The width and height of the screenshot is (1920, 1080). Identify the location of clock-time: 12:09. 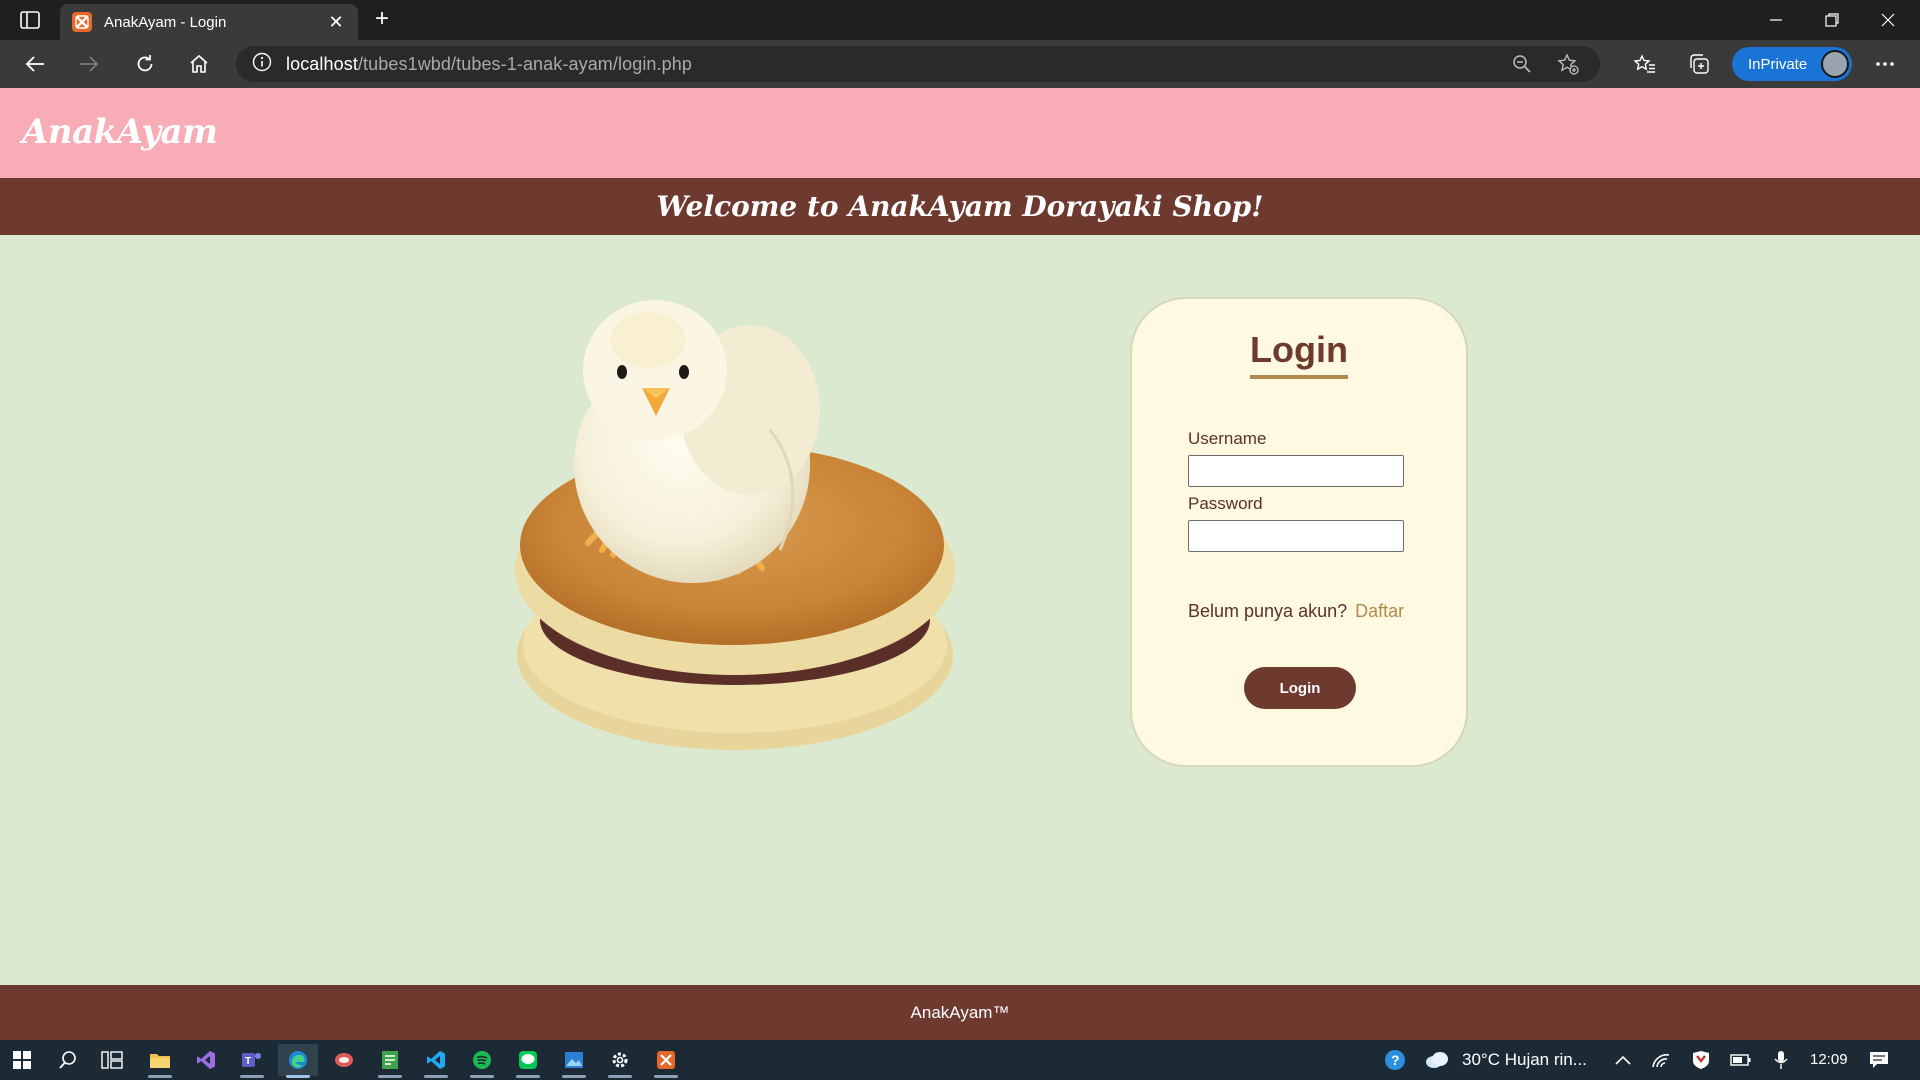
(1829, 1060).